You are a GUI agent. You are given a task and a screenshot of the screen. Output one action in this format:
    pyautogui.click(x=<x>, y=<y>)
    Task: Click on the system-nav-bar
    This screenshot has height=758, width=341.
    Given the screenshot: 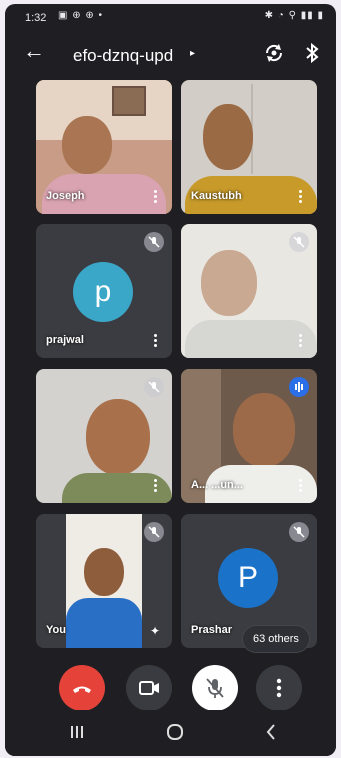 What is the action you would take?
    pyautogui.click(x=170, y=733)
    